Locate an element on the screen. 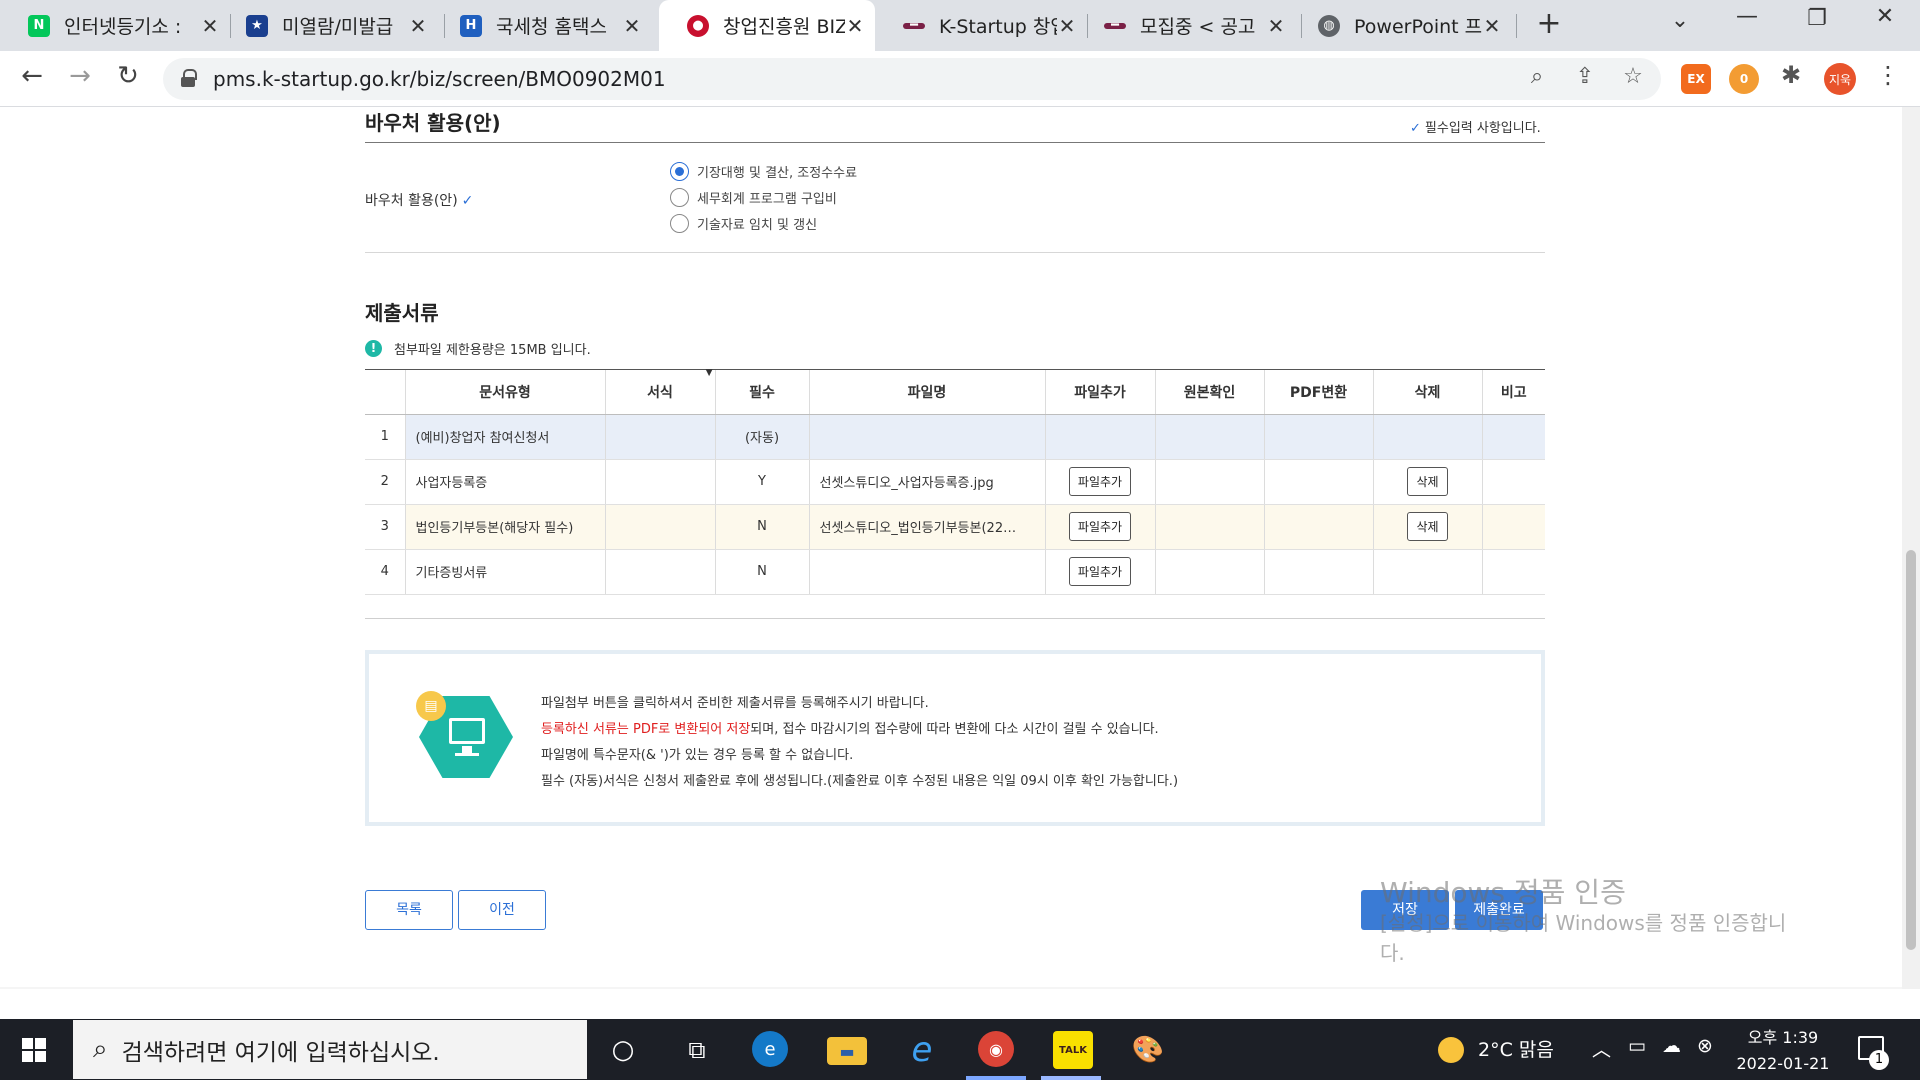  required-check-icon: ✓ is located at coordinates (467, 201).